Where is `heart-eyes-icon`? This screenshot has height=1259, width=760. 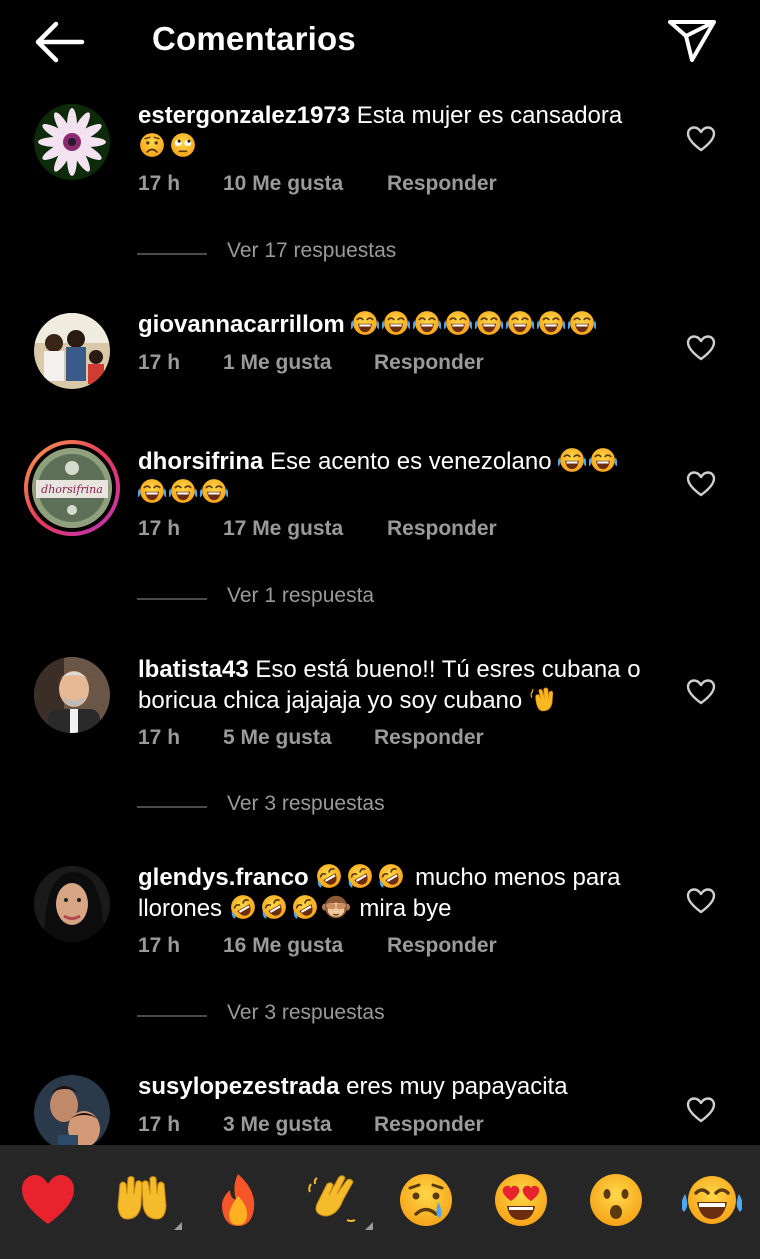 heart-eyes-icon is located at coordinates (521, 1200).